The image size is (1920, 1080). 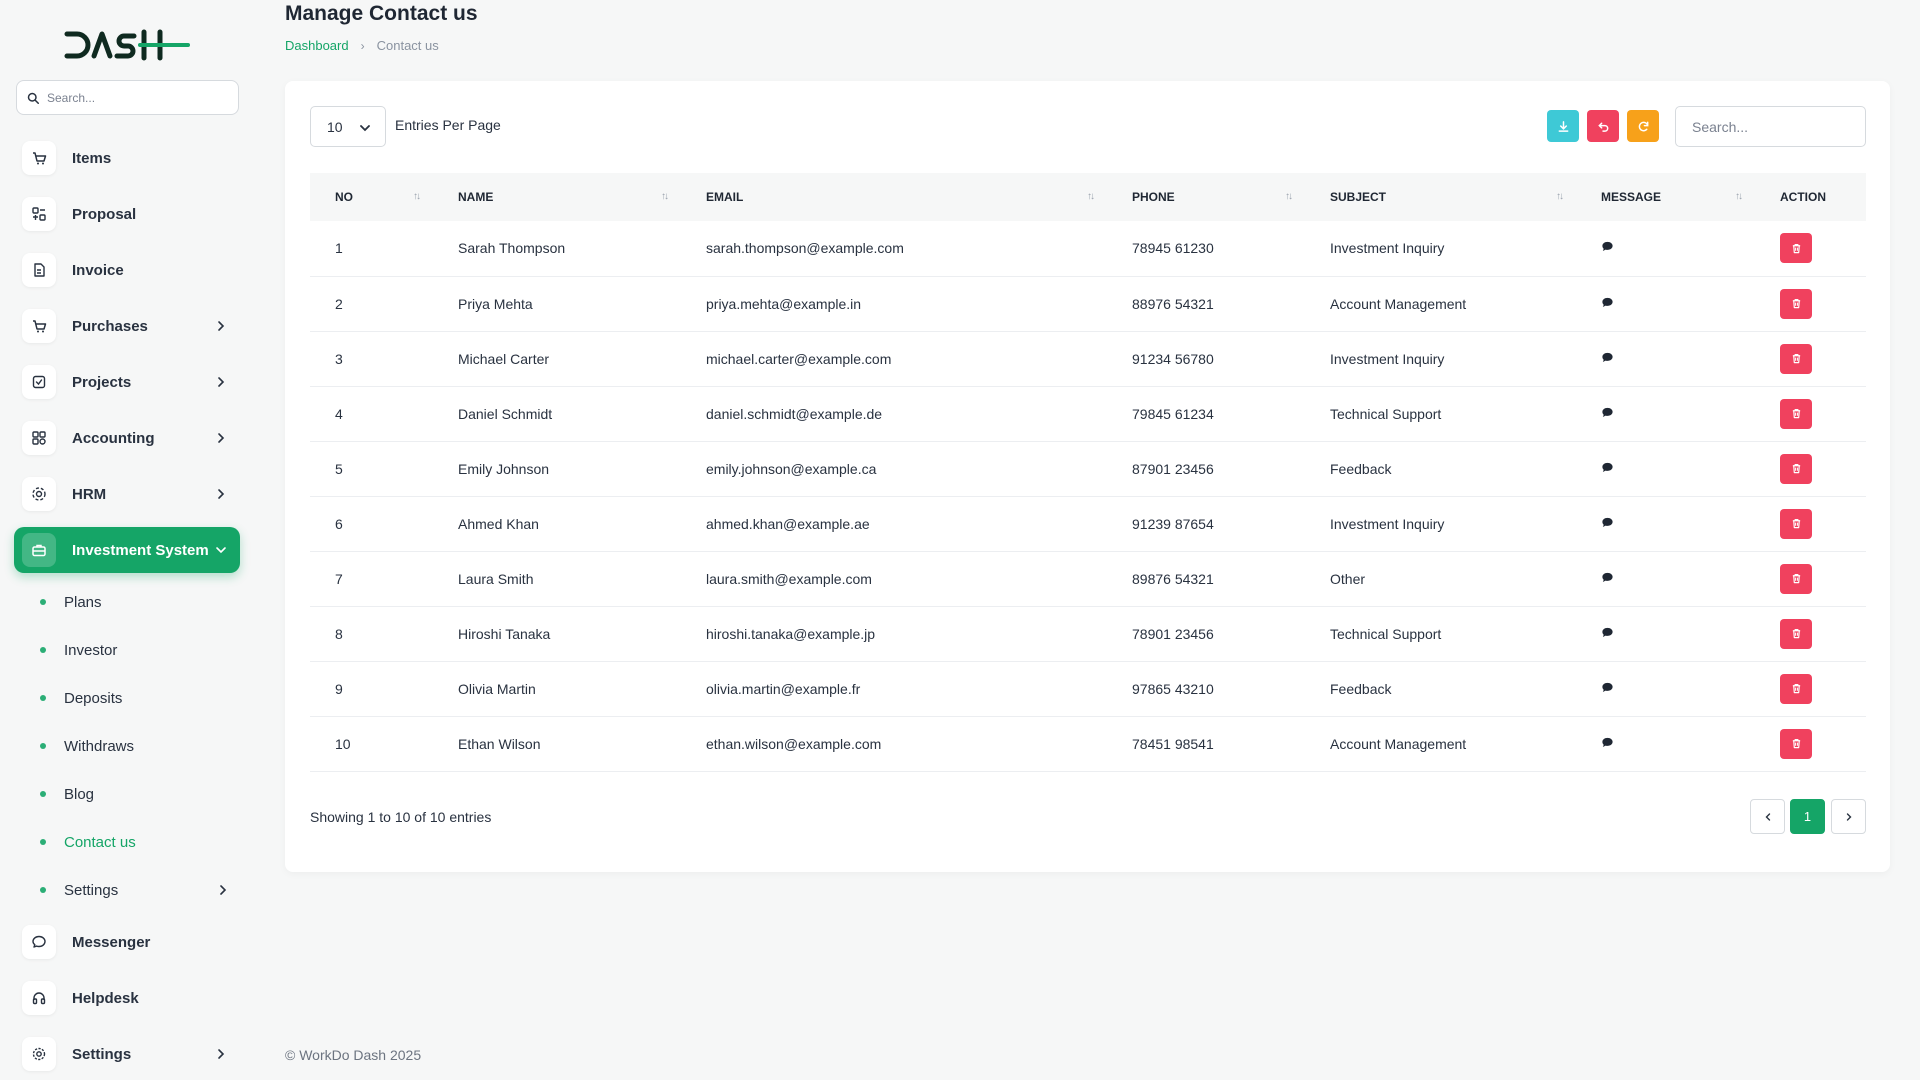 What do you see at coordinates (1206, 197) in the screenshot?
I see `column-header-phone: PHONE ↑↓` at bounding box center [1206, 197].